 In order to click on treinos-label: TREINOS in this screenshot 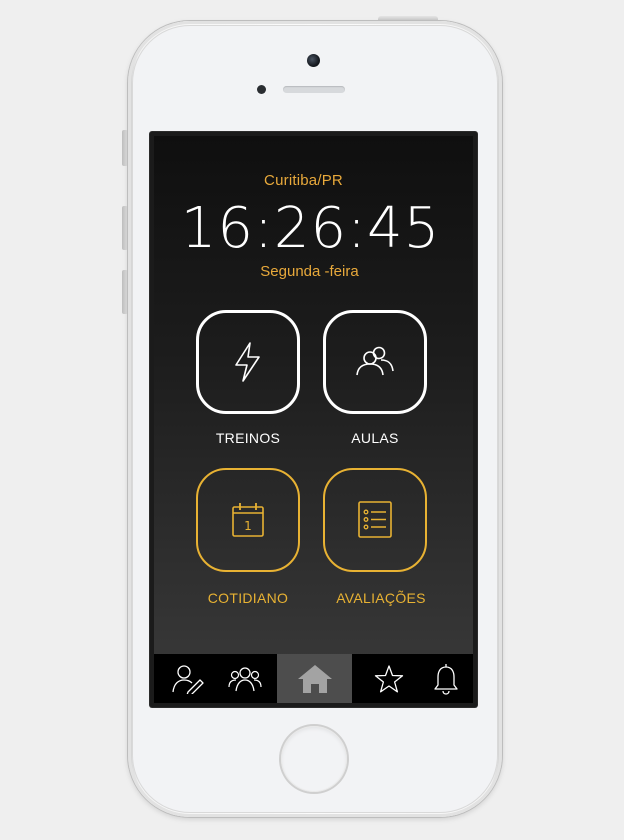, I will do `click(248, 438)`.